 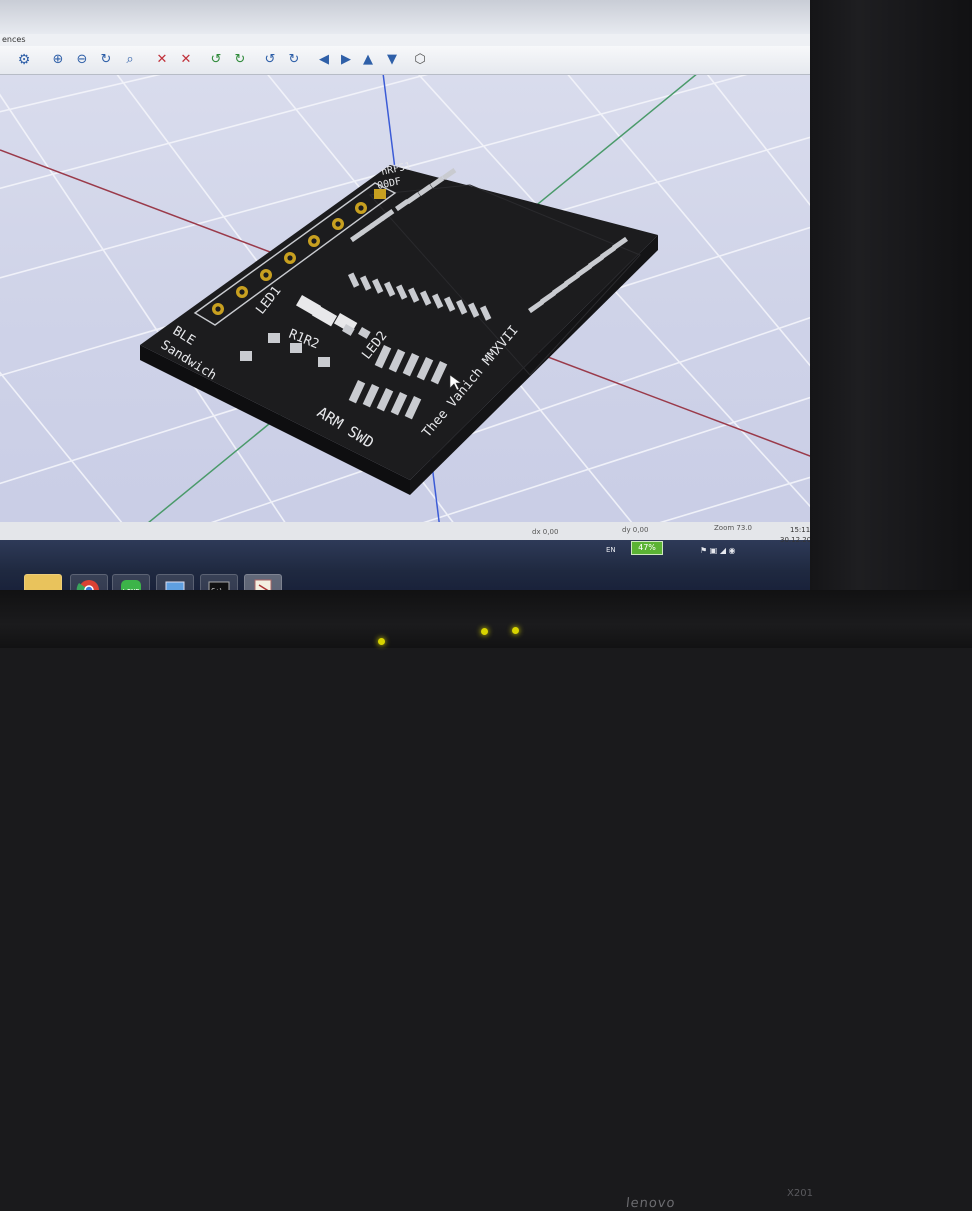 I want to click on monitor-brand: lenovo, so click(x=651, y=1203).